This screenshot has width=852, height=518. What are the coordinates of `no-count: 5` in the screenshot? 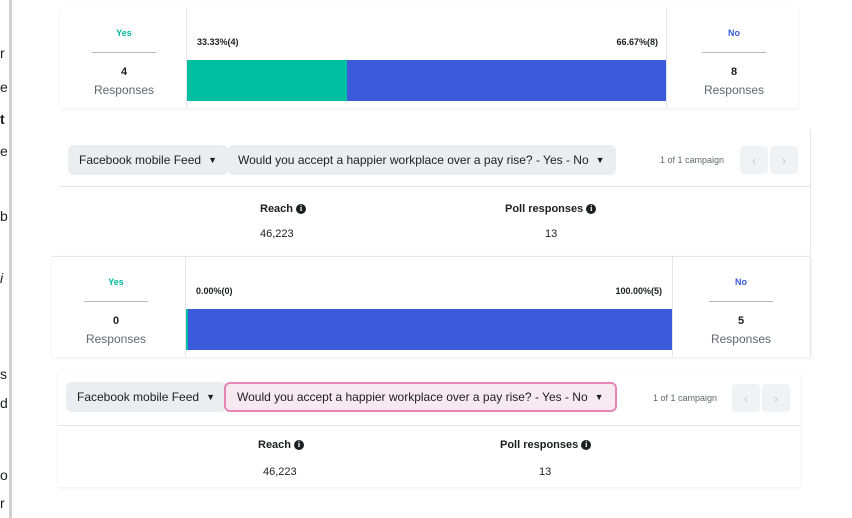 It's located at (741, 321).